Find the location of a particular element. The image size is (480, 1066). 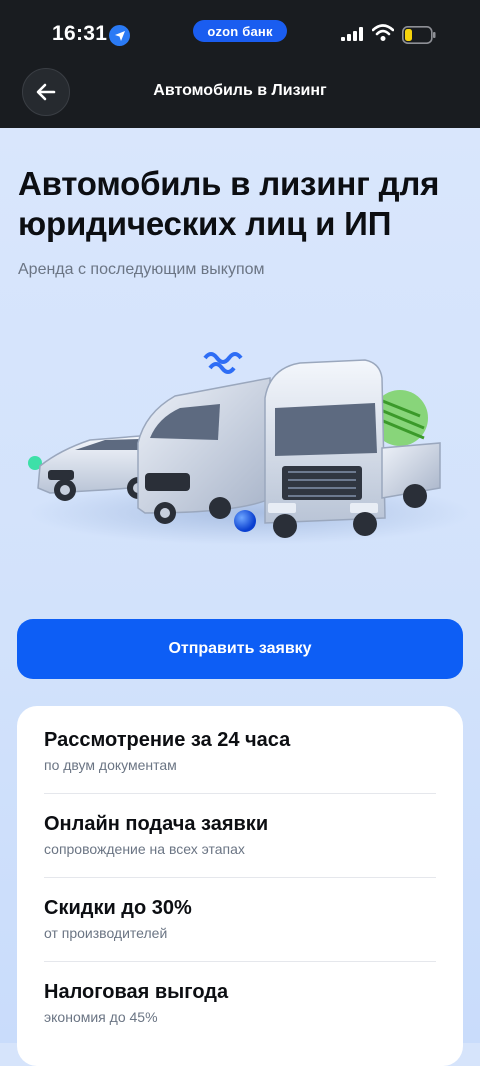

benefit-title: Скидки до 30% is located at coordinates (118, 908).